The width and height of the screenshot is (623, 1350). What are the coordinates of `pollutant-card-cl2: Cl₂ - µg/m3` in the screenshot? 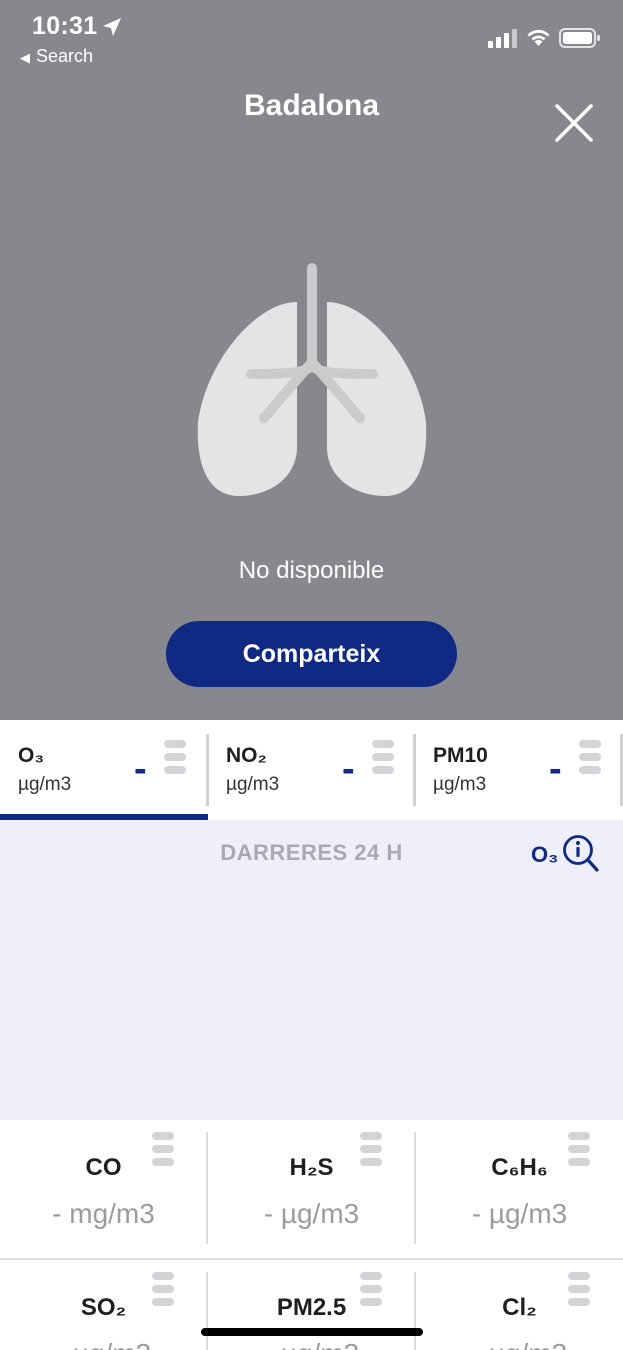 It's located at (519, 1305).